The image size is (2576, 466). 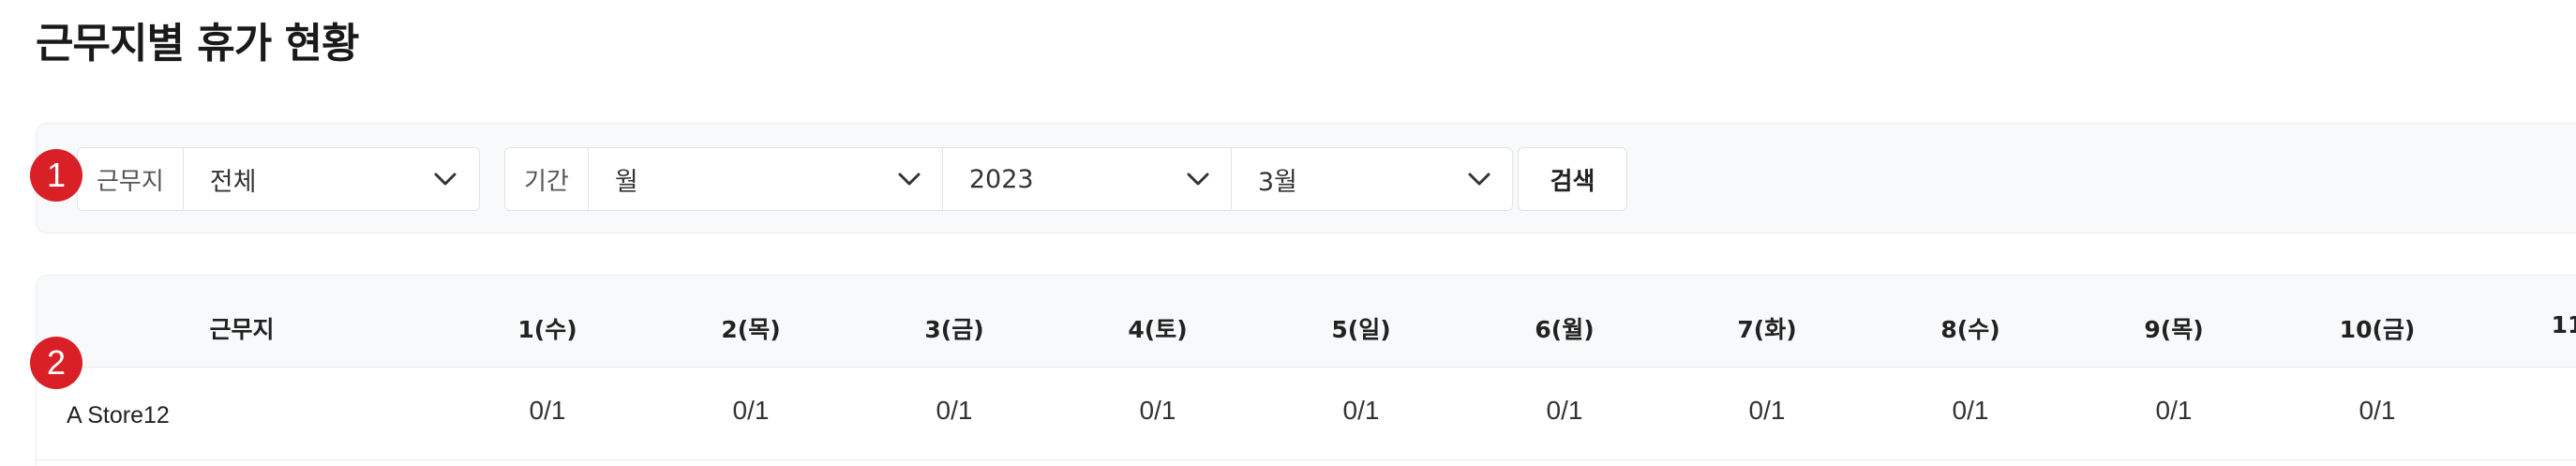 What do you see at coordinates (1277, 182) in the screenshot?
I see `month-select-value: 3월` at bounding box center [1277, 182].